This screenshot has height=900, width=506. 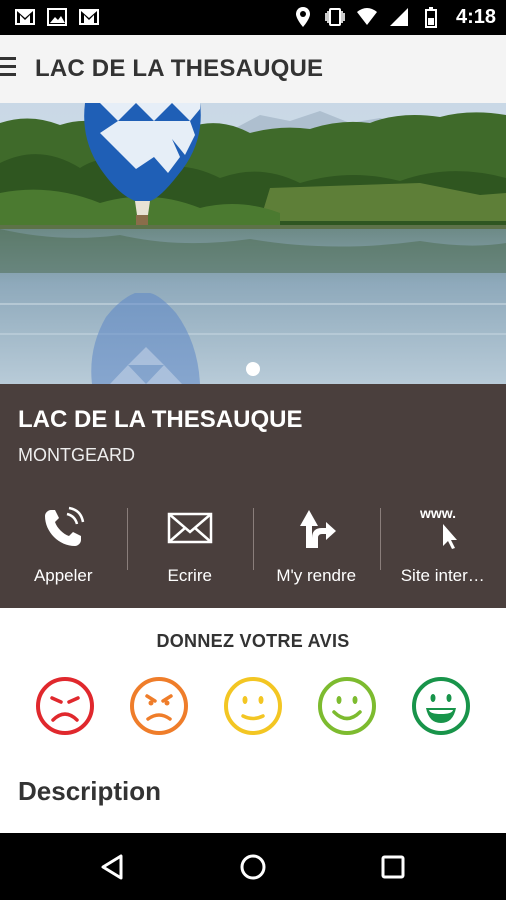 I want to click on image-icon, so click(x=57, y=17).